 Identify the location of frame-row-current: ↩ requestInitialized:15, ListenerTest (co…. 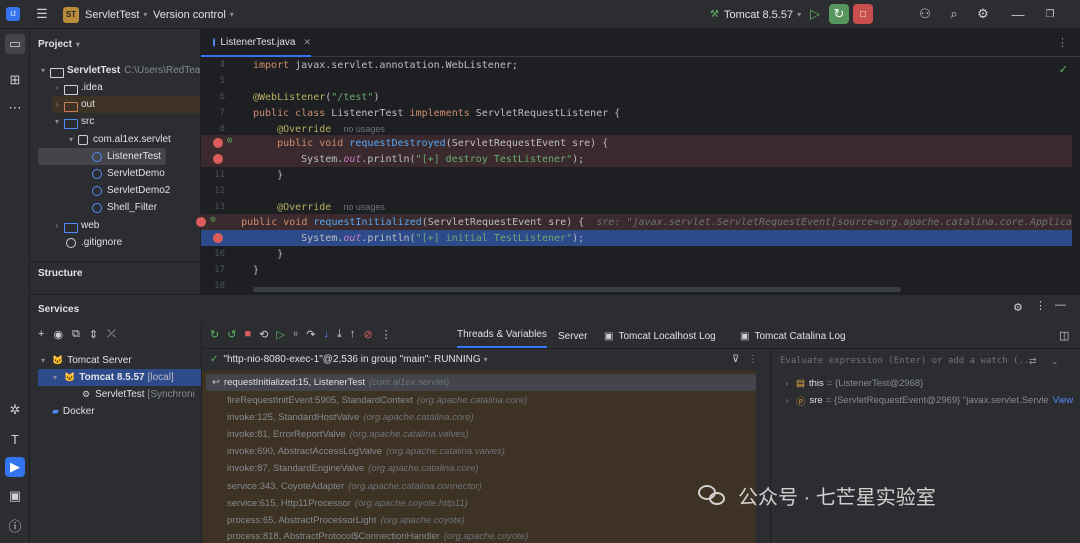
(481, 382).